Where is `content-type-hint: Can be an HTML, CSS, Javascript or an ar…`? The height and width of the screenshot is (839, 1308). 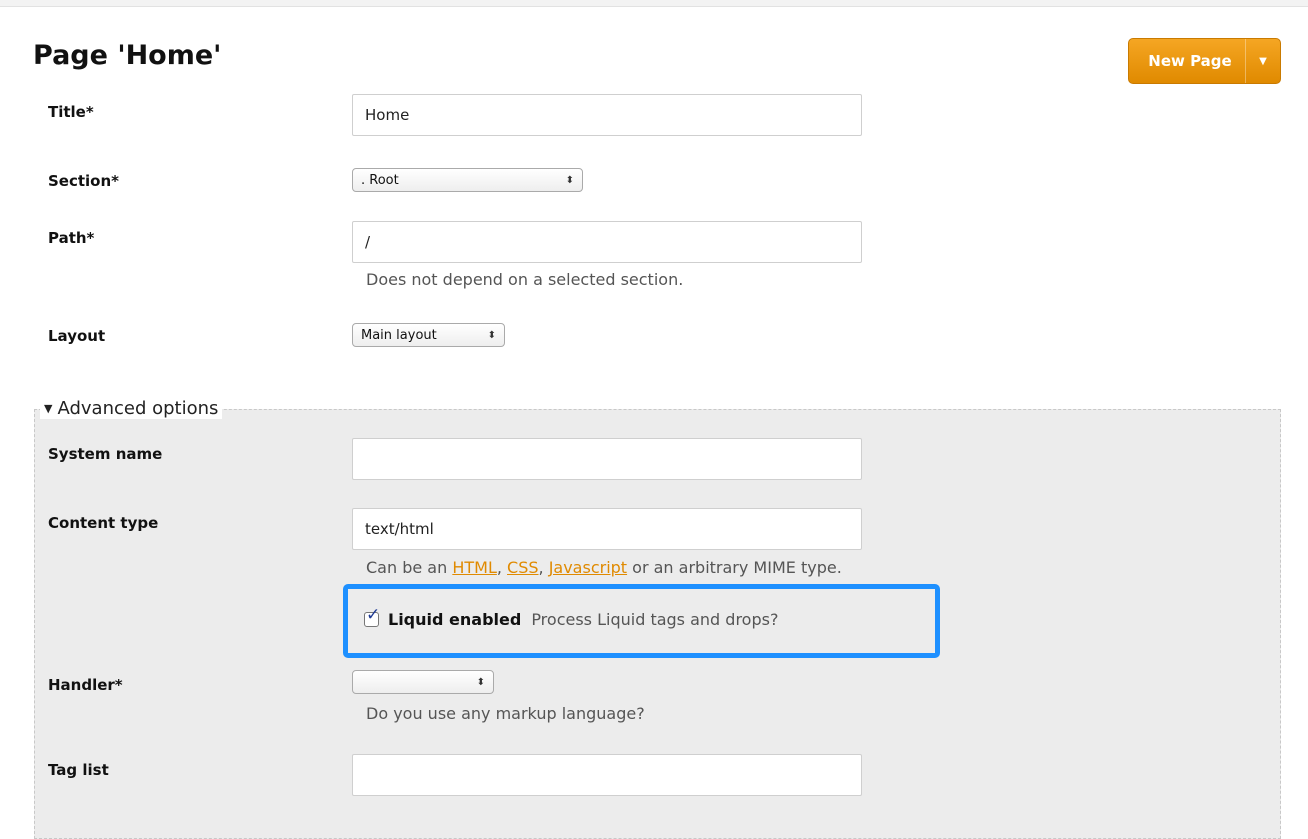 content-type-hint: Can be an HTML, CSS, Javascript or an ar… is located at coordinates (604, 567).